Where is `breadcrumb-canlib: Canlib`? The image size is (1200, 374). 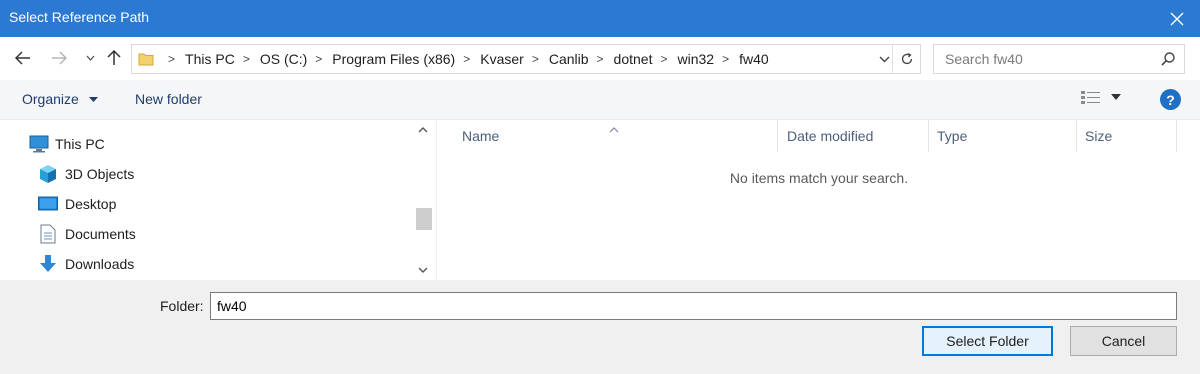
breadcrumb-canlib: Canlib is located at coordinates (569, 59).